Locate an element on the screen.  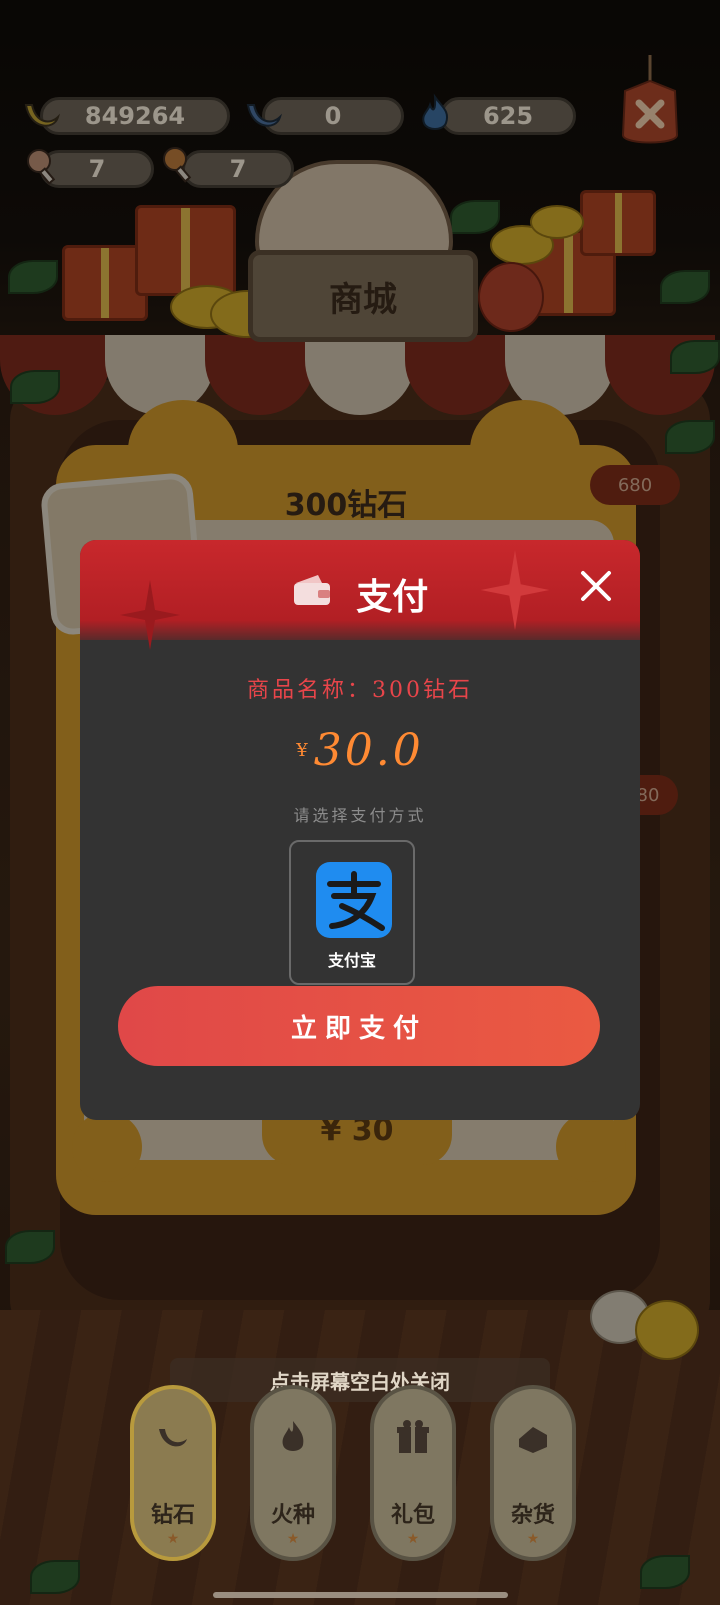
wallet-icon is located at coordinates (312, 594).